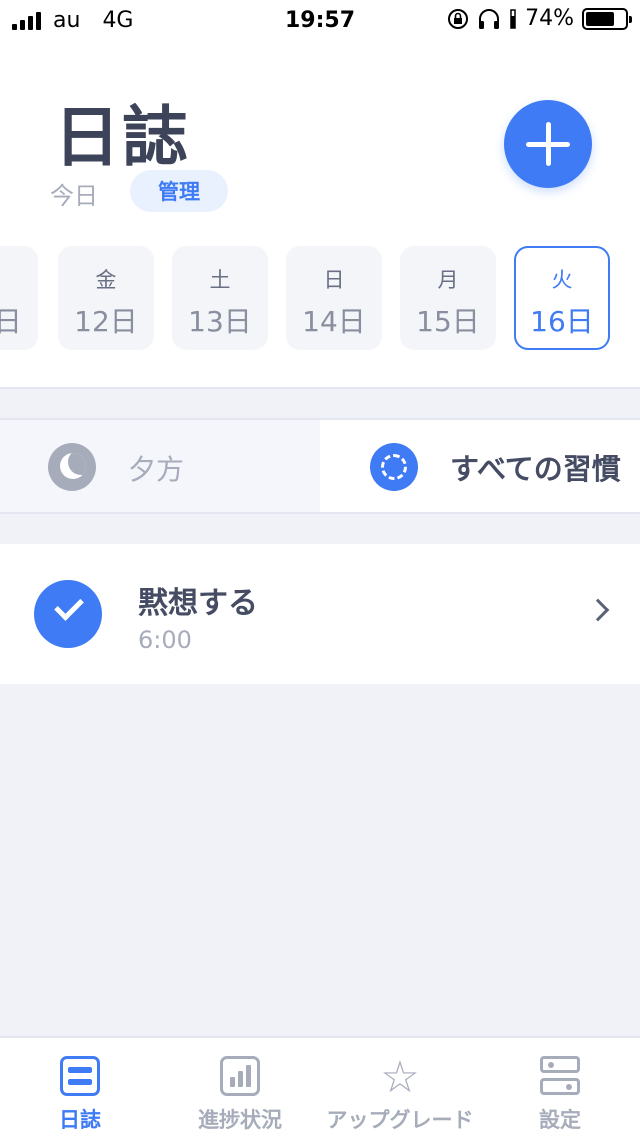 This screenshot has width=640, height=1136. What do you see at coordinates (240, 1076) in the screenshot?
I see `chart-icon` at bounding box center [240, 1076].